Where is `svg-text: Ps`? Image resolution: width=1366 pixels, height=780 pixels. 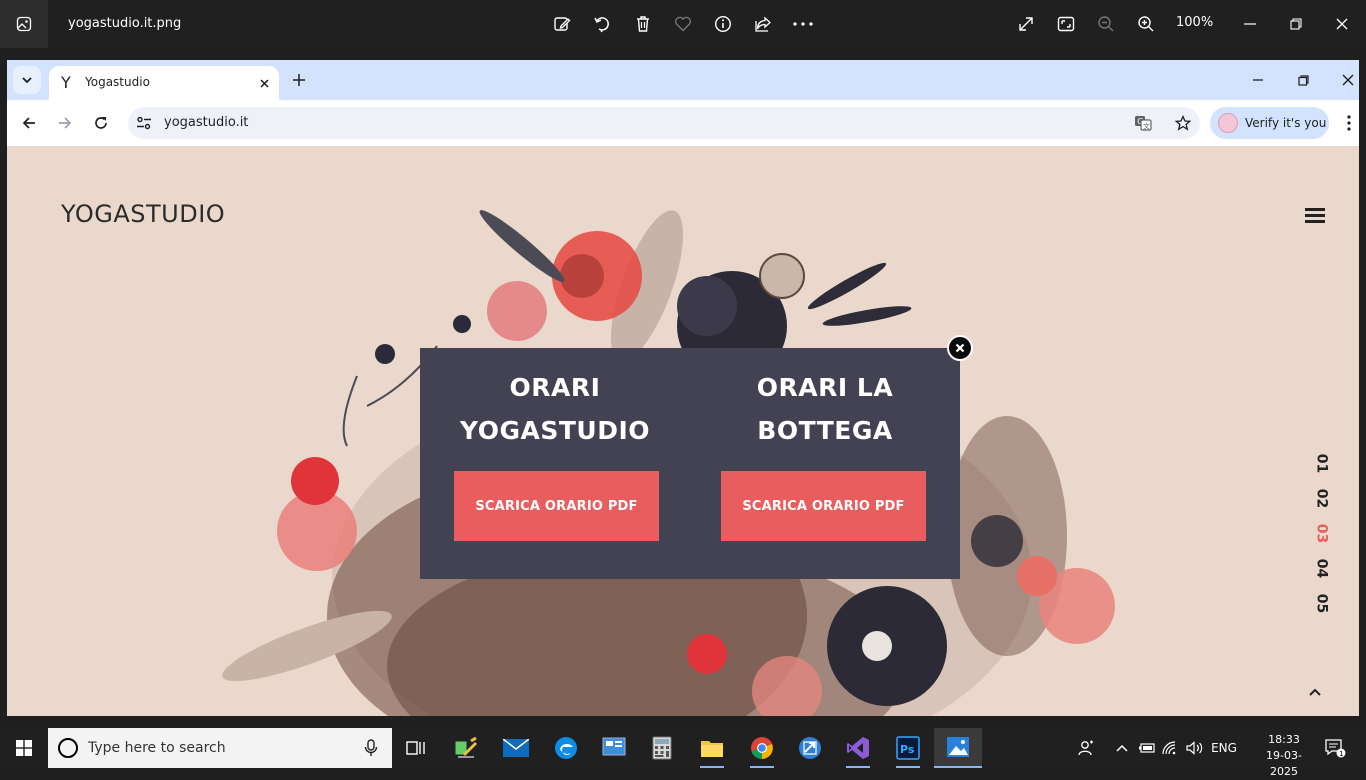 svg-text: Ps is located at coordinates (907, 749).